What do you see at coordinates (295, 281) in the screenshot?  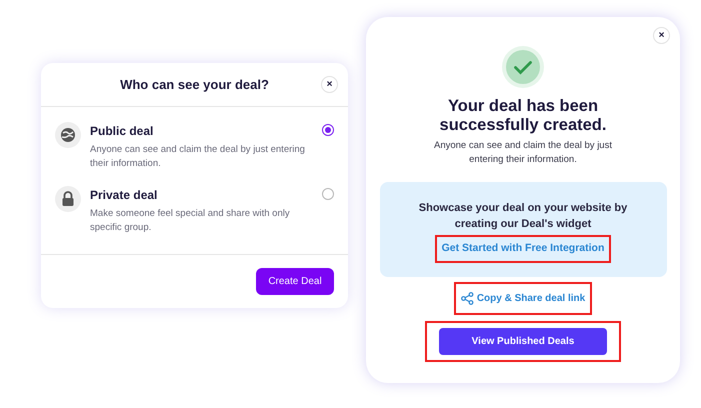 I see `create-deal-button: Create Deal` at bounding box center [295, 281].